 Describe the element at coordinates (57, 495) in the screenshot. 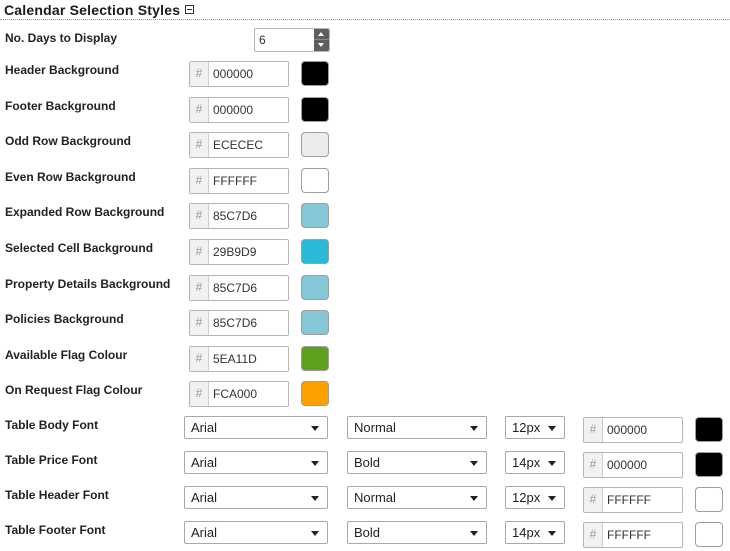

I see `font-label: Table Header Font` at that location.